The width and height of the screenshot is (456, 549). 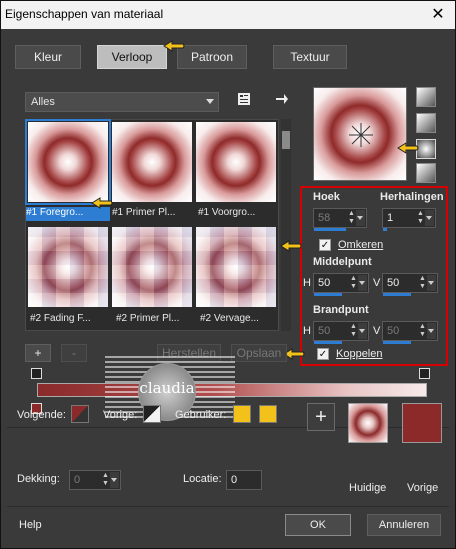 What do you see at coordinates (202, 479) in the screenshot?
I see `location-label: Locatie:` at bounding box center [202, 479].